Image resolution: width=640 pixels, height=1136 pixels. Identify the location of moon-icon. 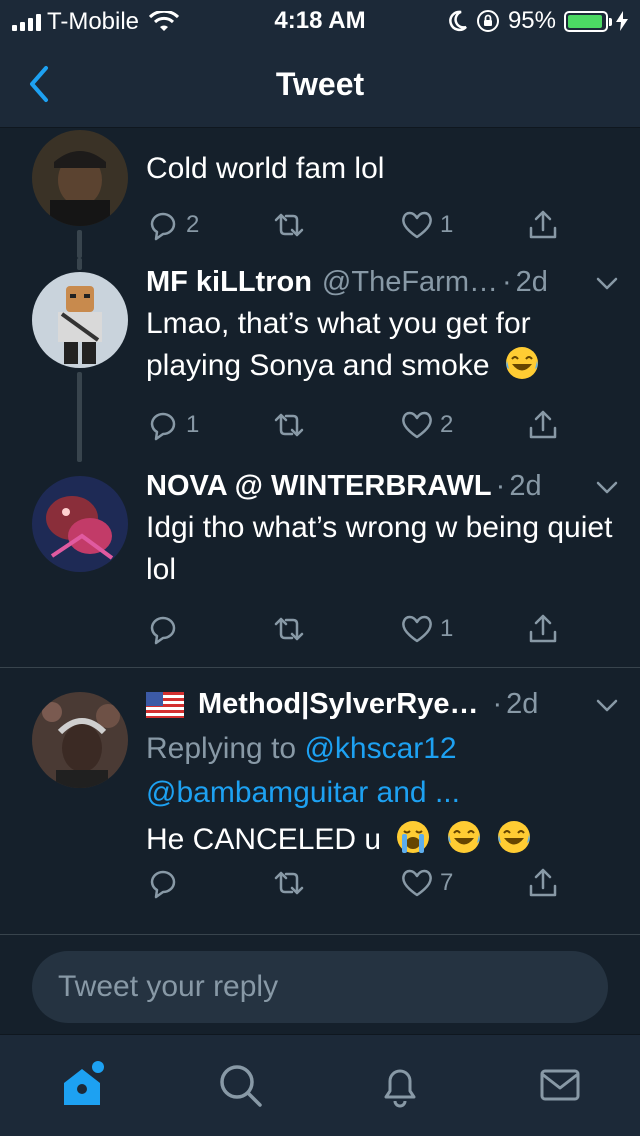
(458, 21).